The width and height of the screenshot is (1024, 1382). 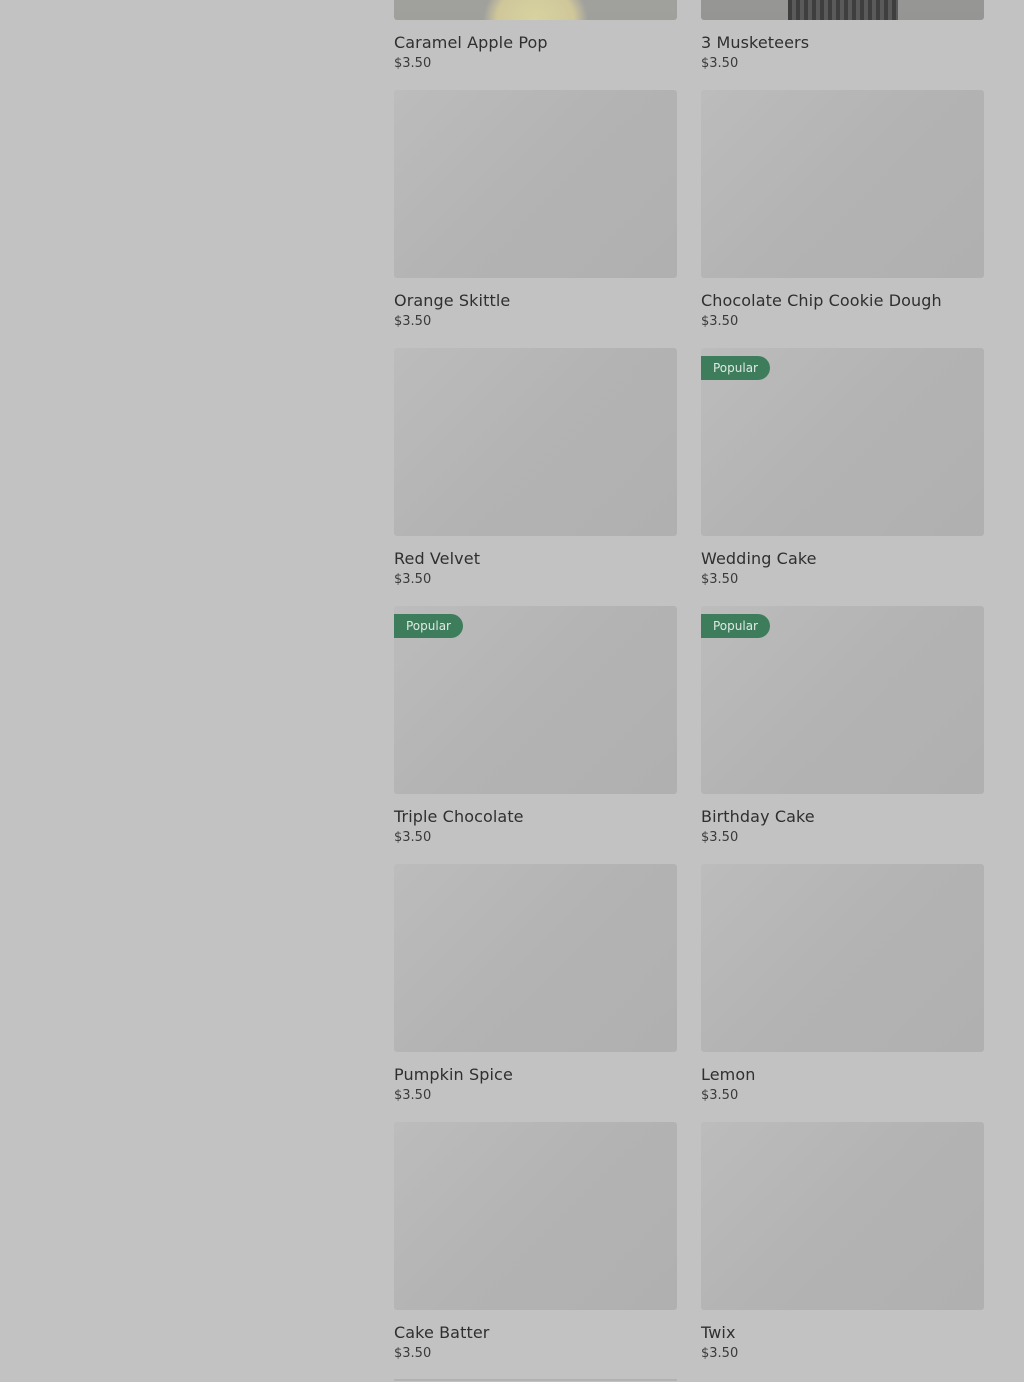 I want to click on menu-item-card: Red Velvet $3.50, so click(x=535, y=477).